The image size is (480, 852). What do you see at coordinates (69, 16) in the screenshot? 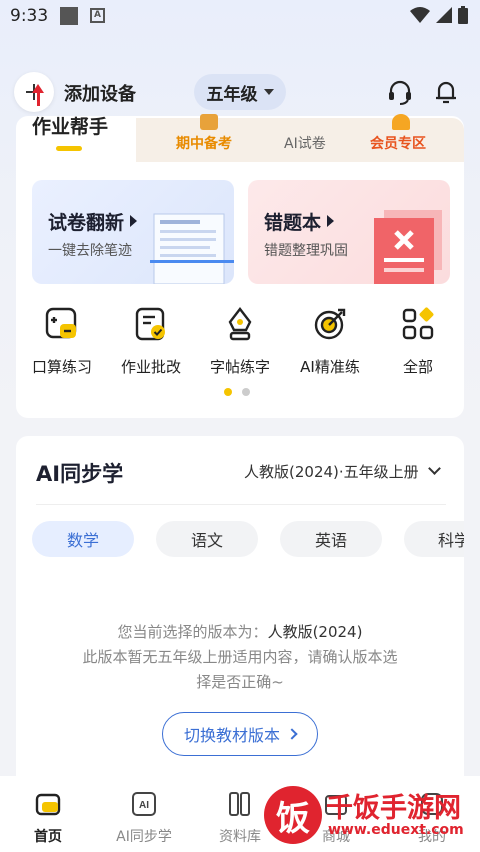
I see `notification-icon` at bounding box center [69, 16].